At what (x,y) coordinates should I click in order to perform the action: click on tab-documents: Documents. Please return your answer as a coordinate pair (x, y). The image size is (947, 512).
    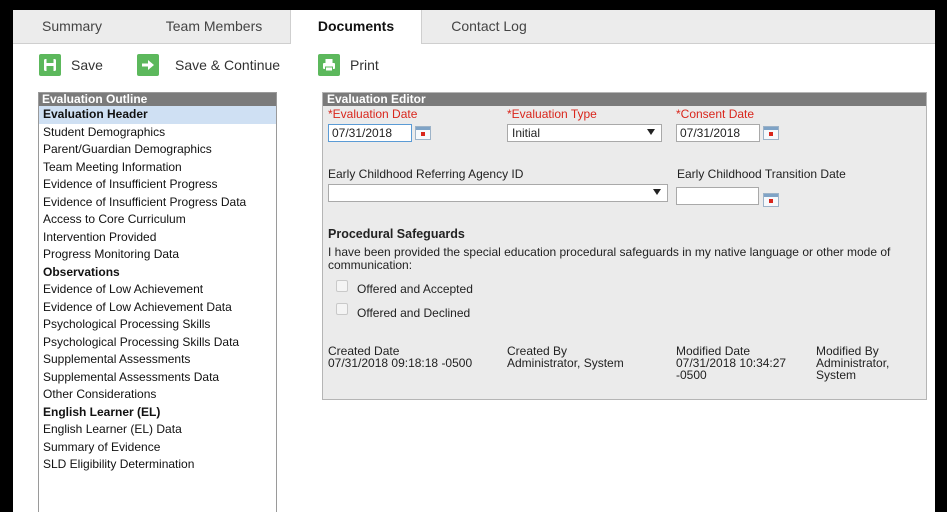
    Looking at the image, I should click on (356, 27).